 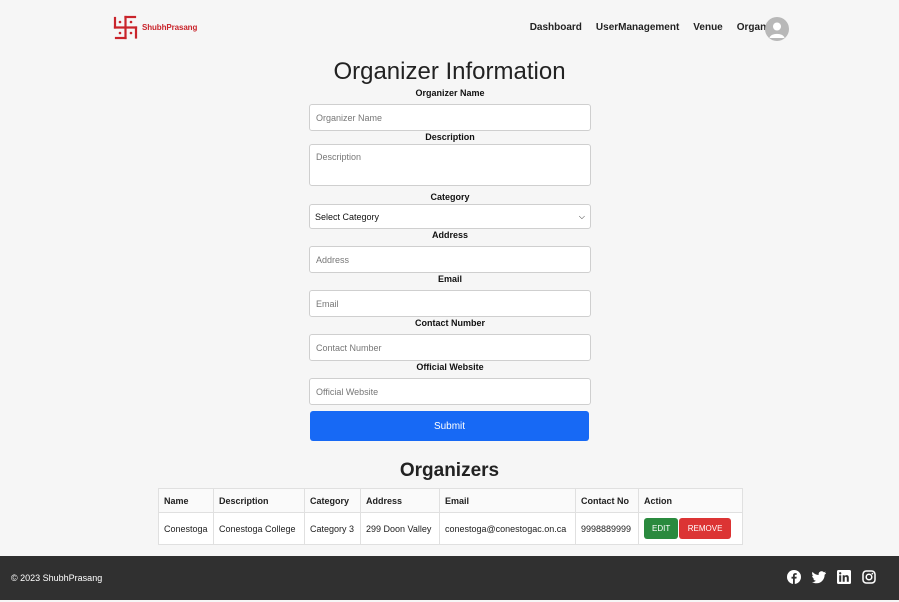 What do you see at coordinates (449, 426) in the screenshot?
I see `submit-button: Submit` at bounding box center [449, 426].